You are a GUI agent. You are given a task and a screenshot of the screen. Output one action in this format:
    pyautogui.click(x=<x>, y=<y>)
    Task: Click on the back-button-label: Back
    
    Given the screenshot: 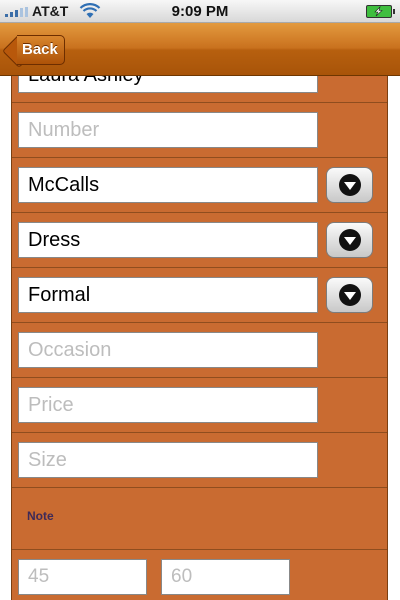 What is the action you would take?
    pyautogui.click(x=40, y=49)
    